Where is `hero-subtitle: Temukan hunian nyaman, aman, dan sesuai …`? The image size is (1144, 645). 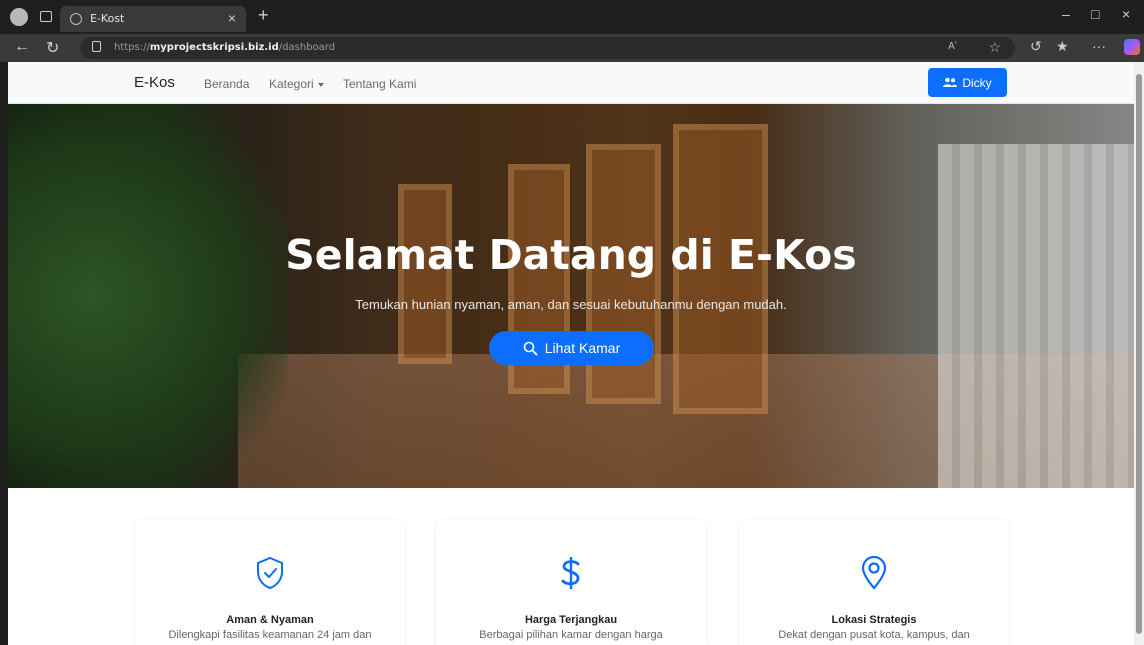
hero-subtitle: Temukan hunian nyaman, aman, dan sesuai … is located at coordinates (571, 304).